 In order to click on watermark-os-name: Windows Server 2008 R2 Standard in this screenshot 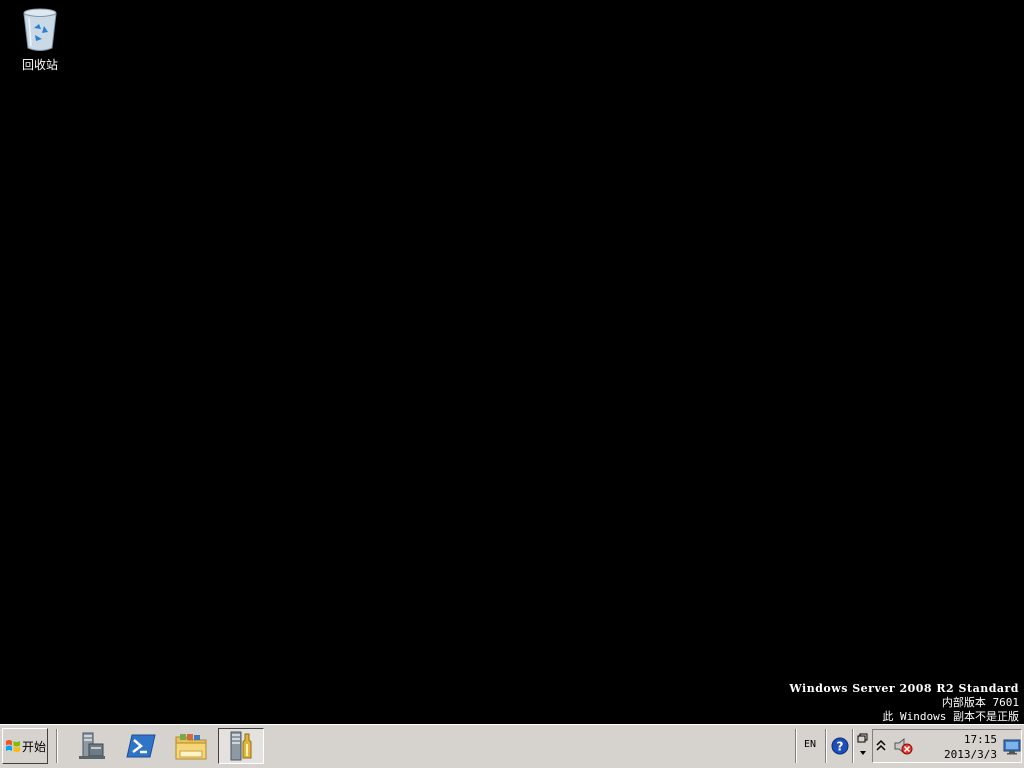, I will do `click(904, 688)`.